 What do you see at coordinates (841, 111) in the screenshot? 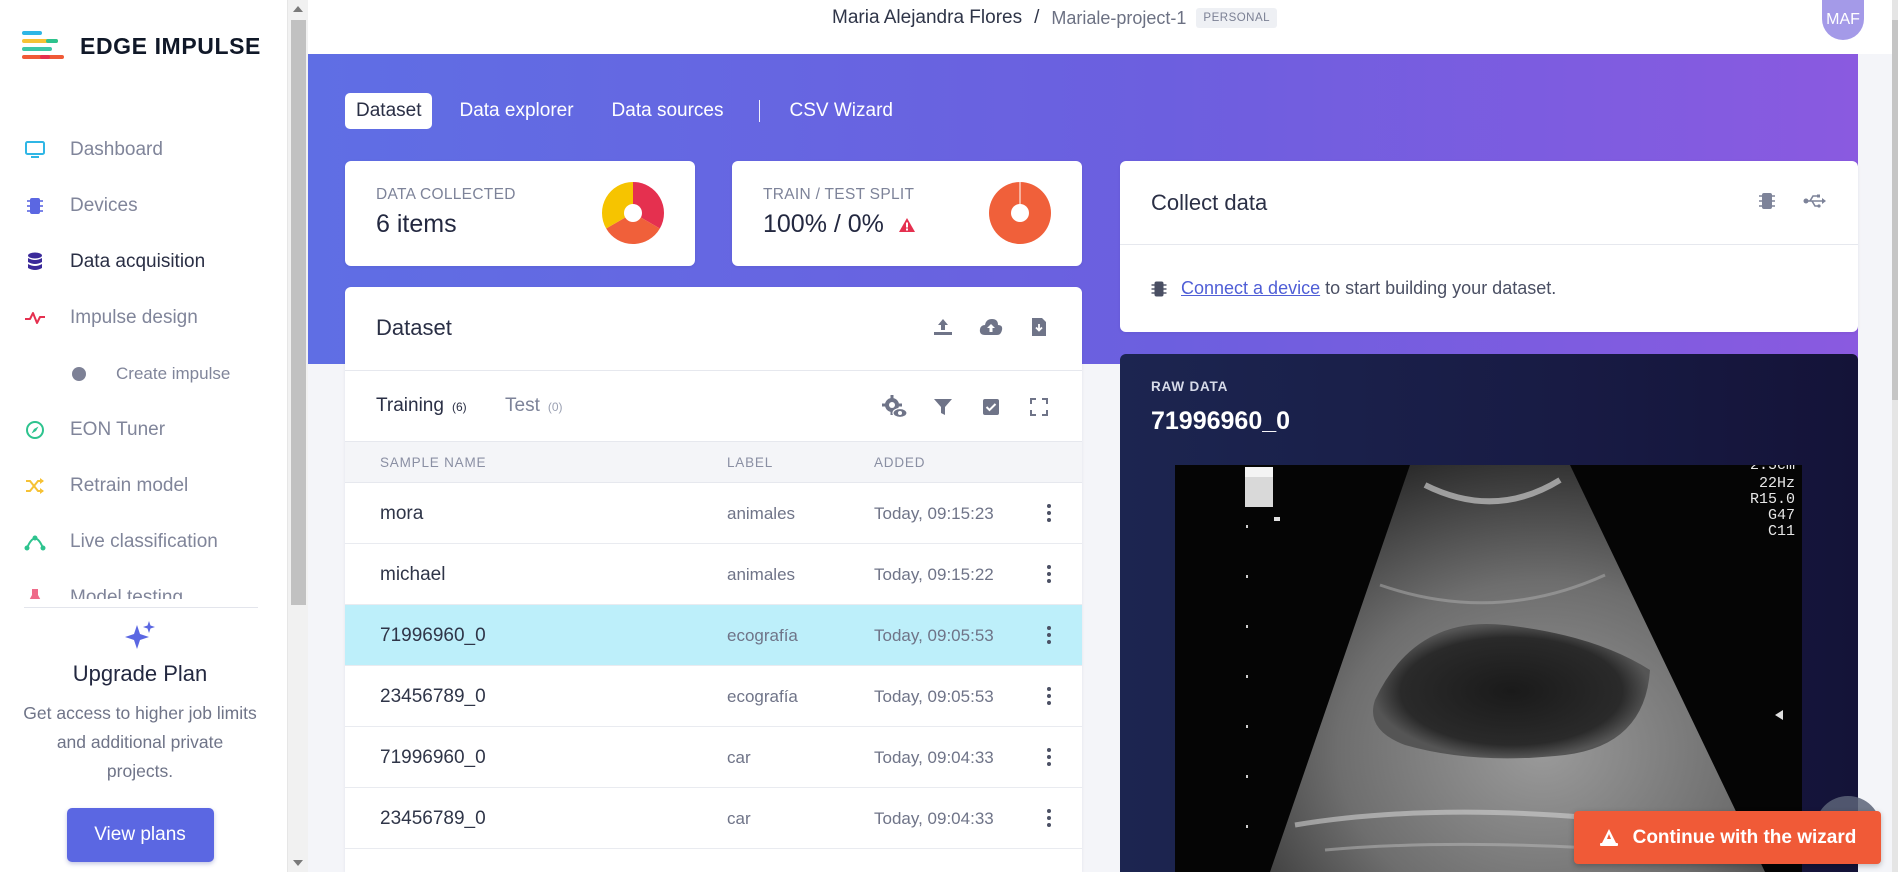
I see `tab-csv-wizard: CSV Wizard` at bounding box center [841, 111].